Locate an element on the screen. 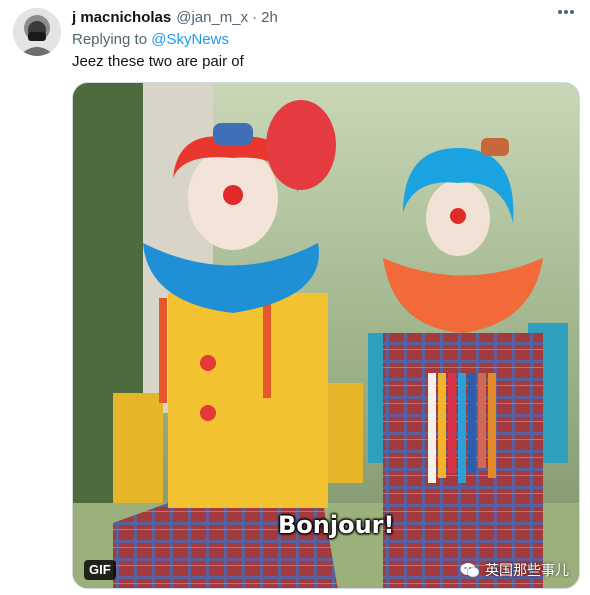  replying-to: Replying to @SkyNews is located at coordinates (150, 40).